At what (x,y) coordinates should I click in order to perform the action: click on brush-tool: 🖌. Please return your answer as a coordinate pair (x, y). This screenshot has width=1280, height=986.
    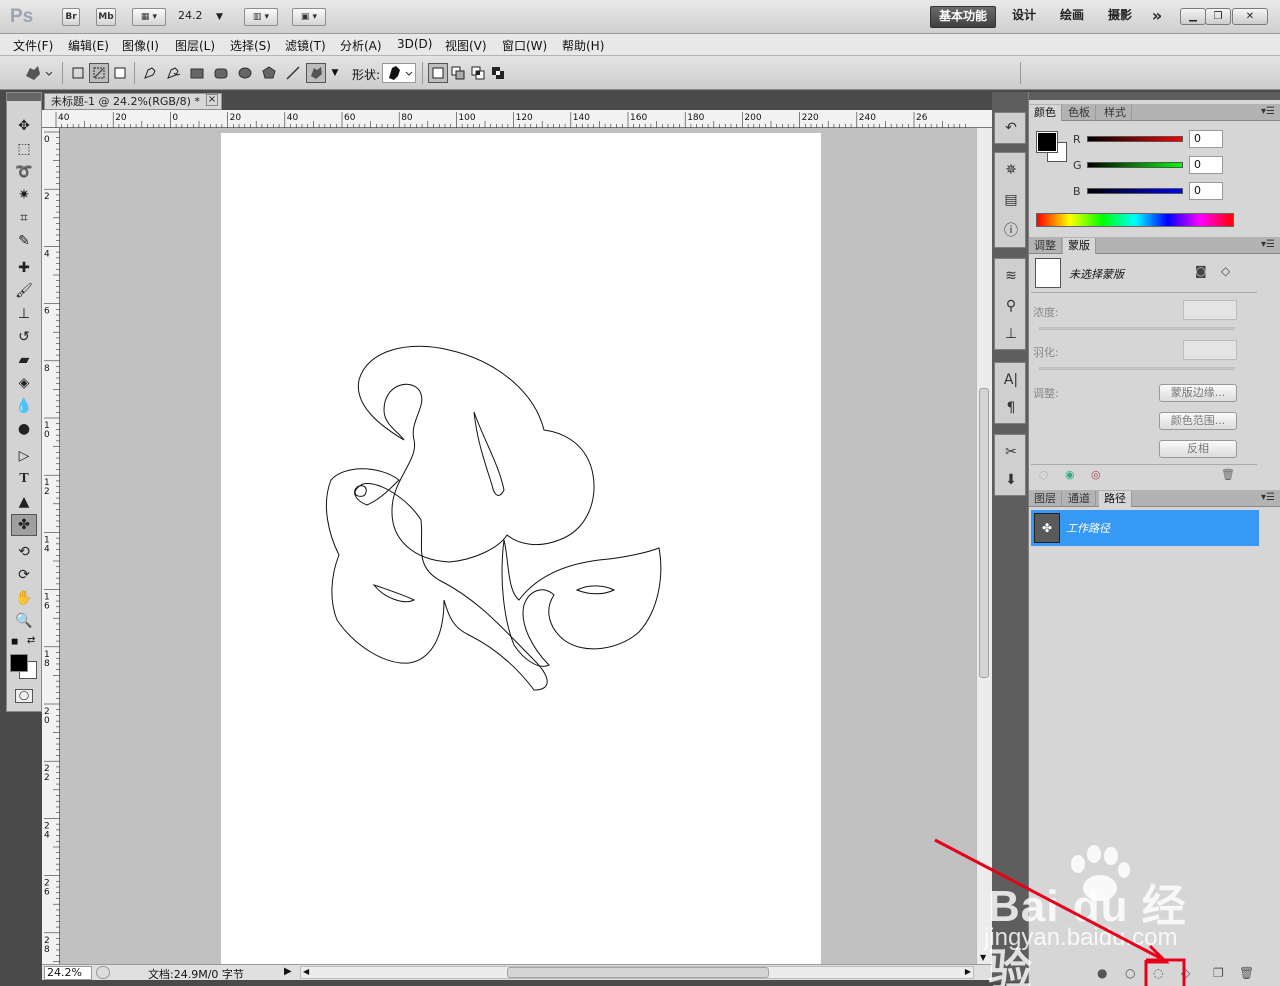
    Looking at the image, I should click on (24, 291).